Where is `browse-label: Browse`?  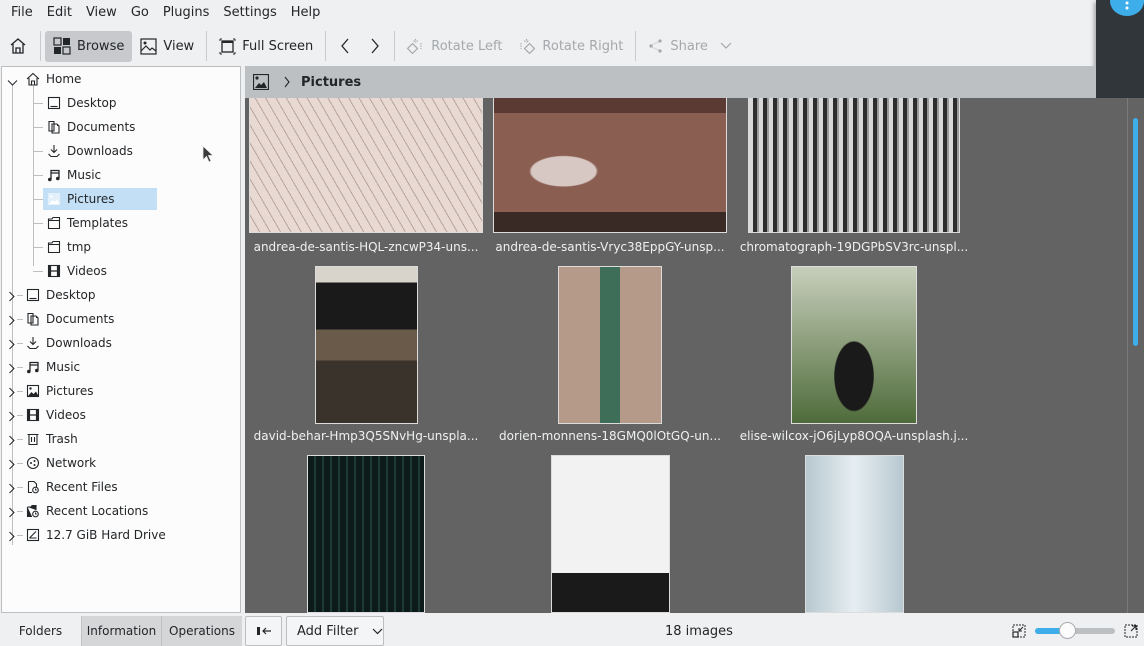 browse-label: Browse is located at coordinates (101, 46).